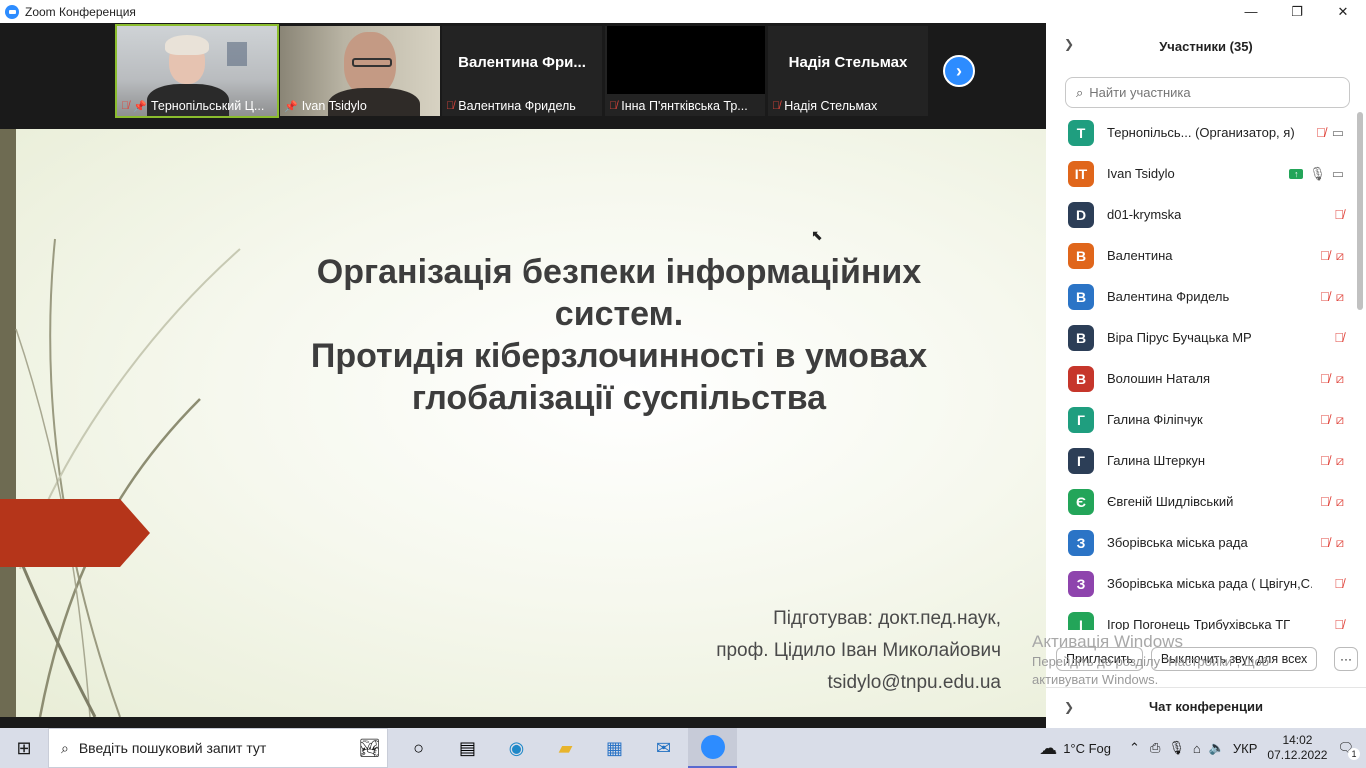 The width and height of the screenshot is (1366, 768). Describe the element at coordinates (1081, 173) in the screenshot. I see `avatar: IT` at that location.